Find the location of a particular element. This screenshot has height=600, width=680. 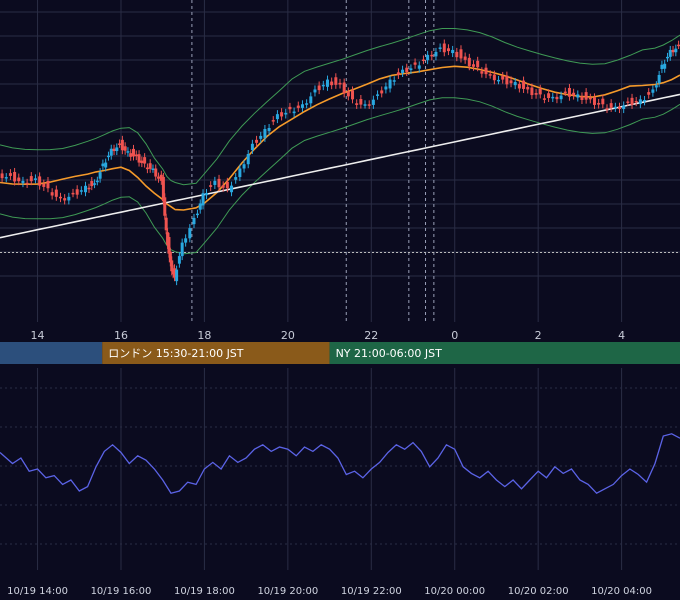

price-x-tick-label: 20 is located at coordinates (288, 335).